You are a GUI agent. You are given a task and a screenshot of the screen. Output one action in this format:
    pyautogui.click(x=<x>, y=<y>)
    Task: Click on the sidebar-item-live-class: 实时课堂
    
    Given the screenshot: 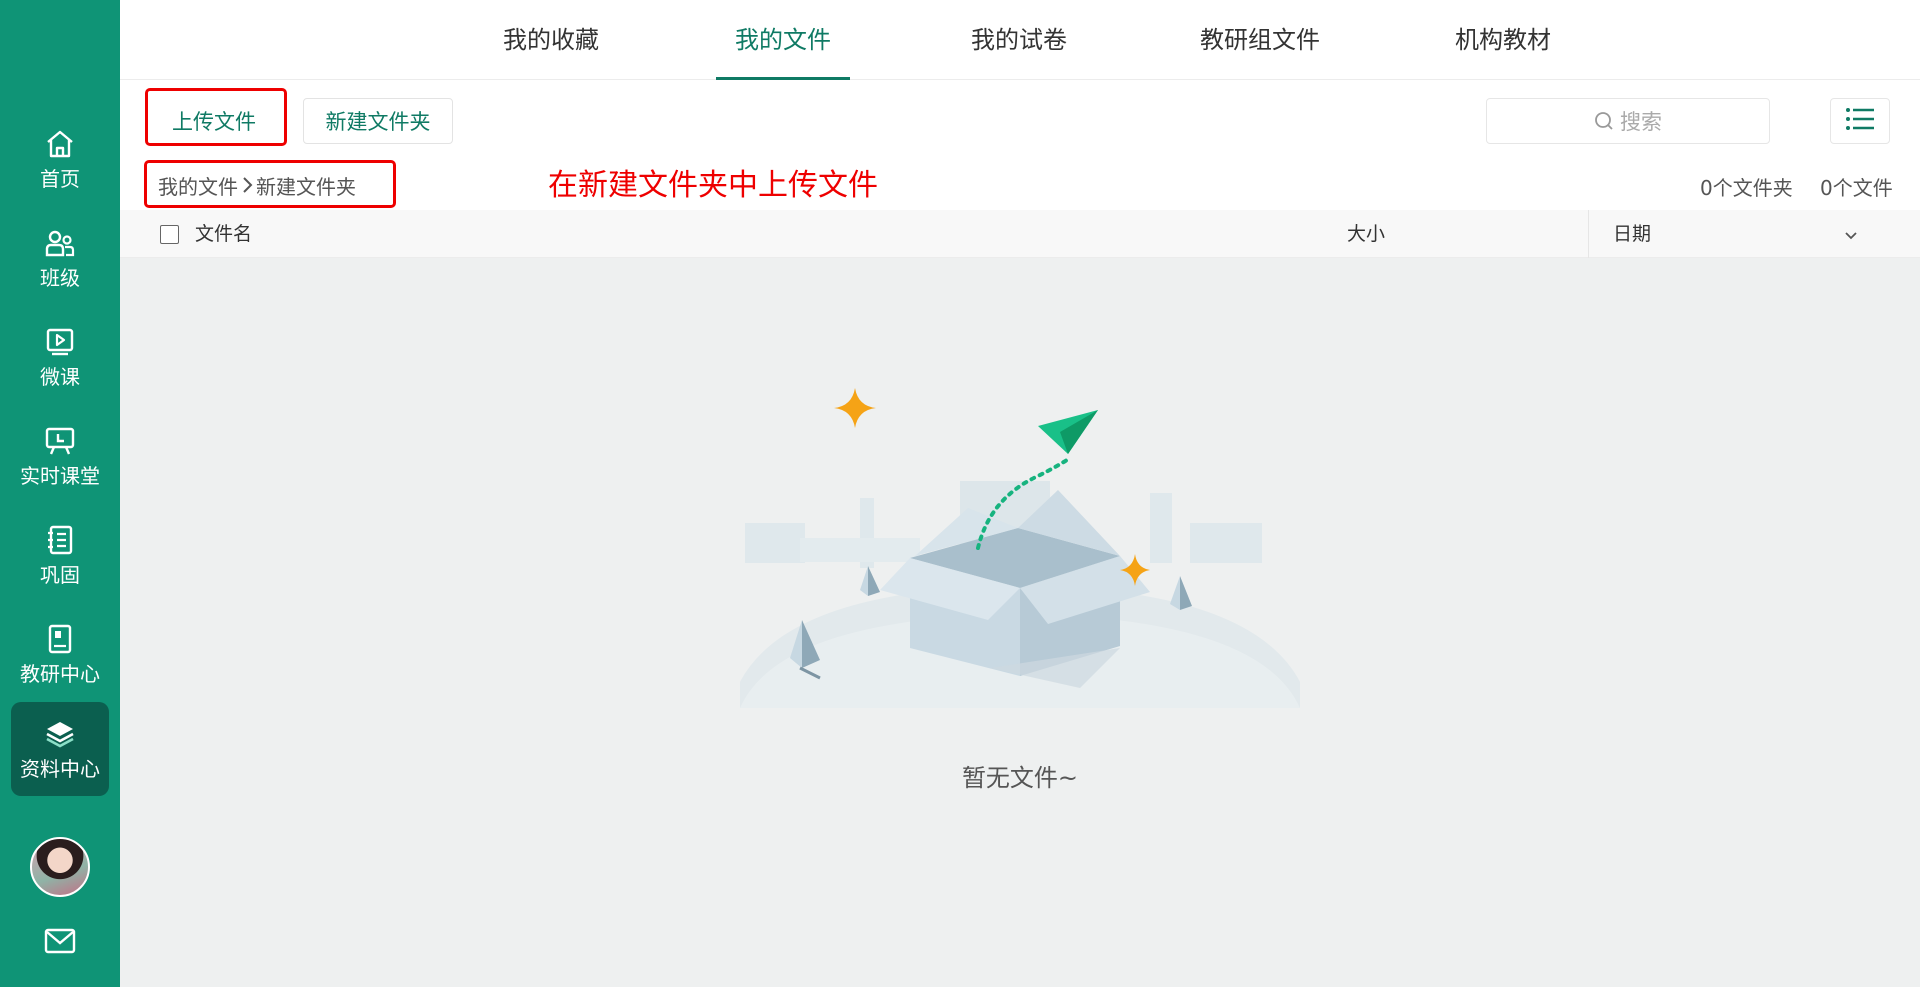 What is the action you would take?
    pyautogui.click(x=60, y=456)
    